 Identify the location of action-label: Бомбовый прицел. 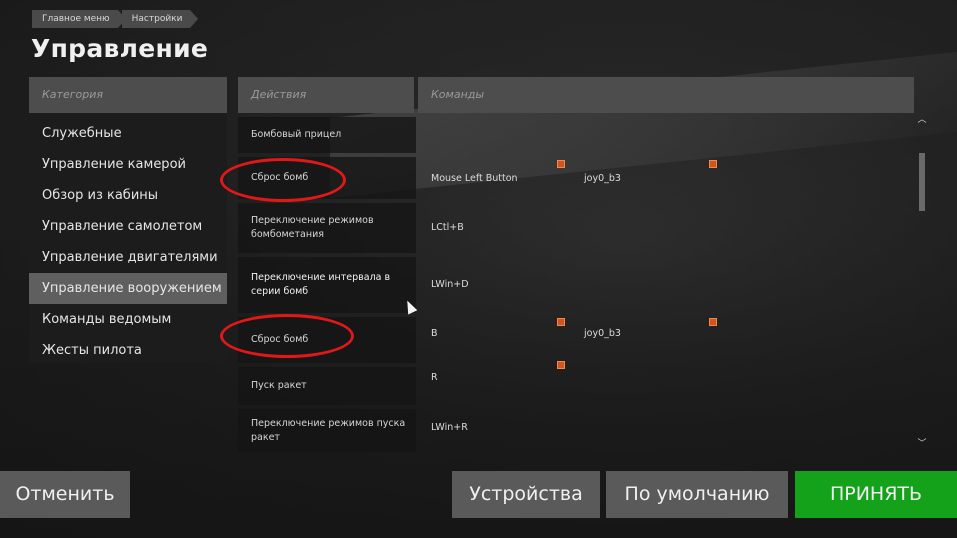
(327, 135).